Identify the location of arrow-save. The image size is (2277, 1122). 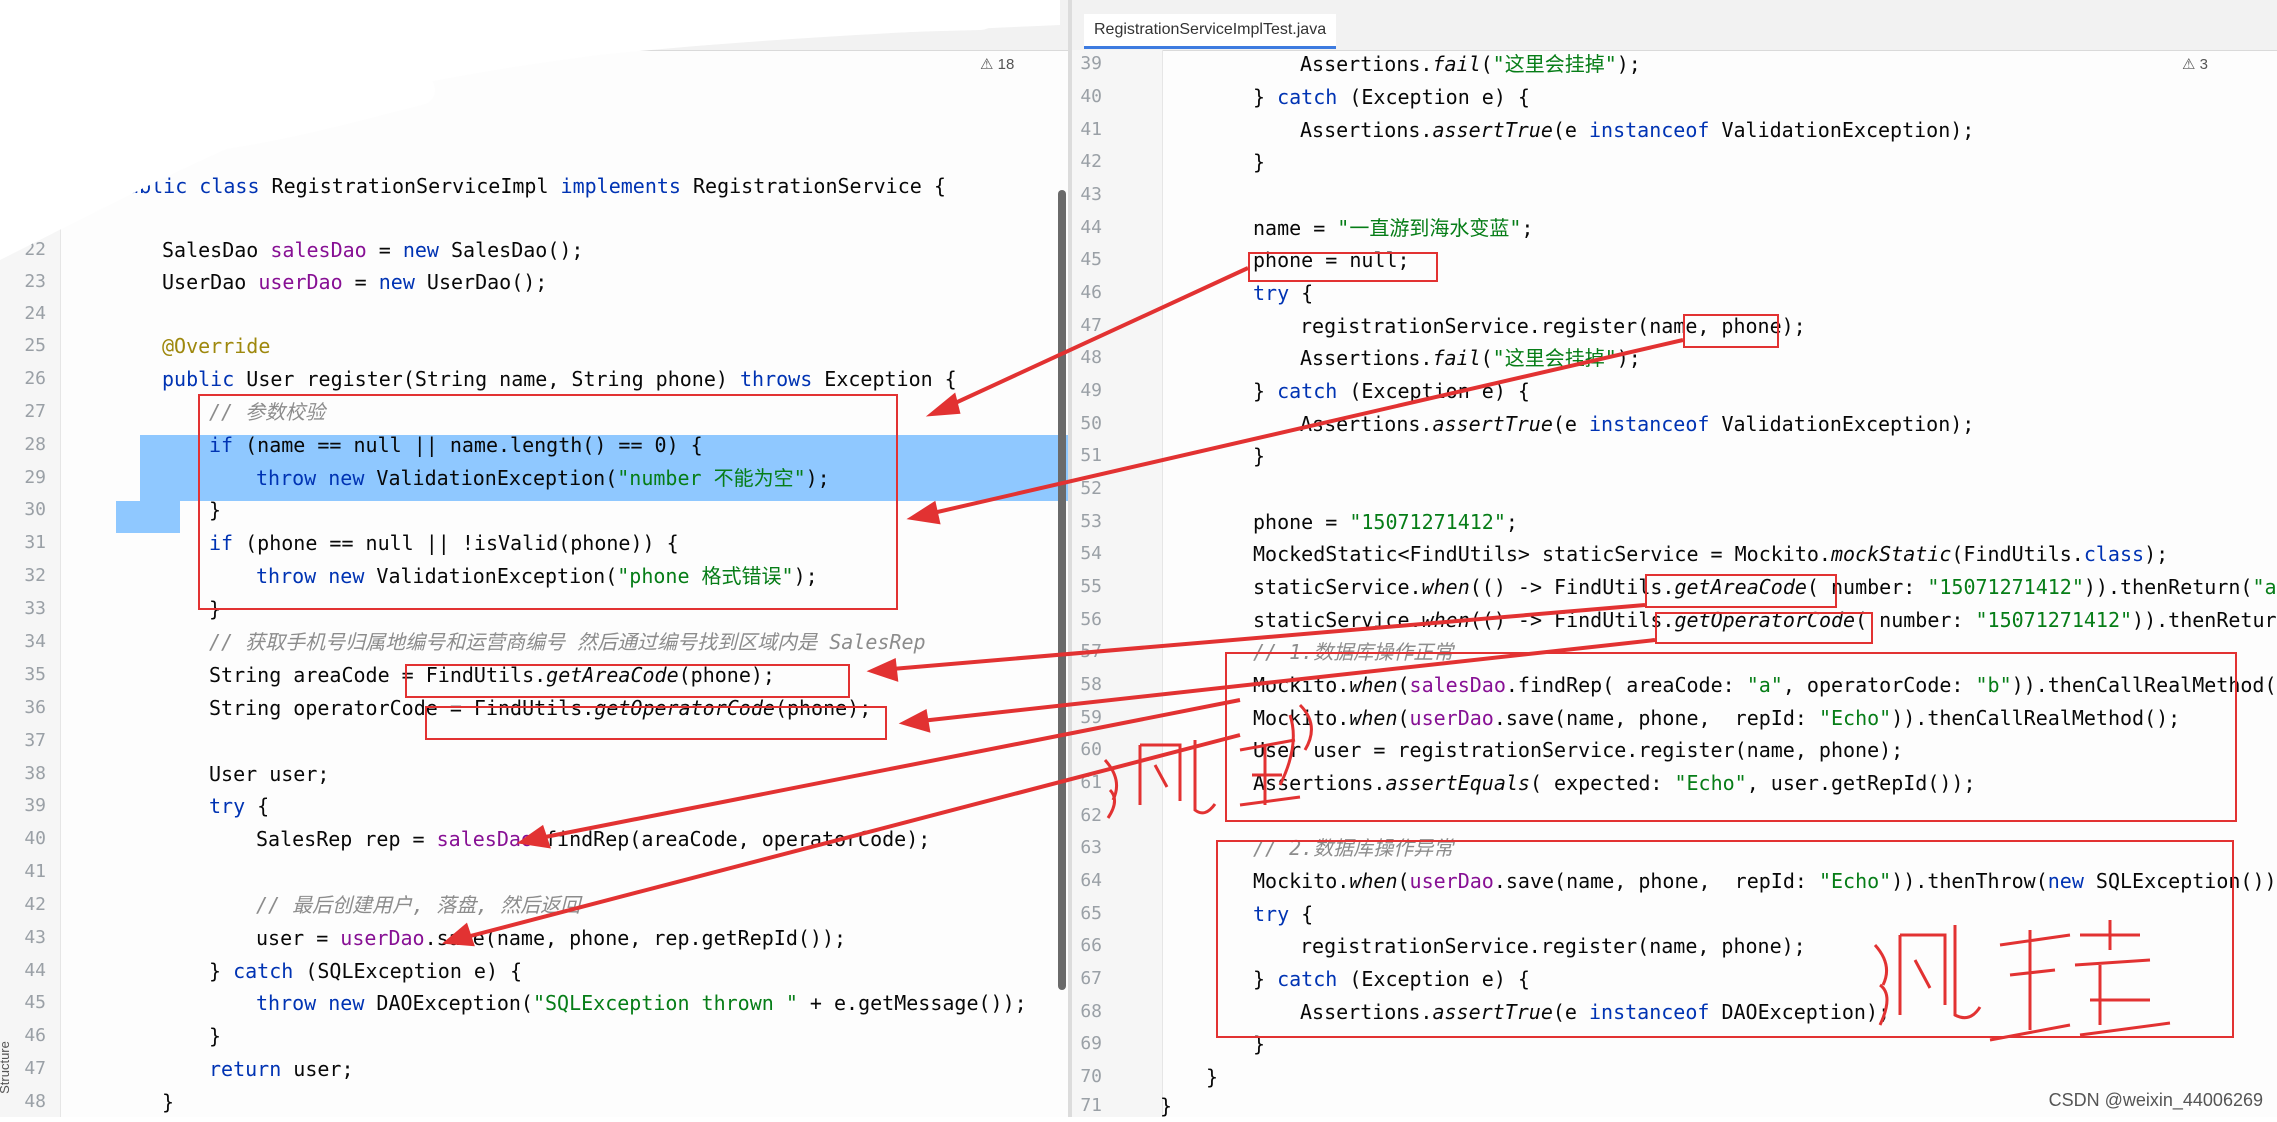
(847, 837).